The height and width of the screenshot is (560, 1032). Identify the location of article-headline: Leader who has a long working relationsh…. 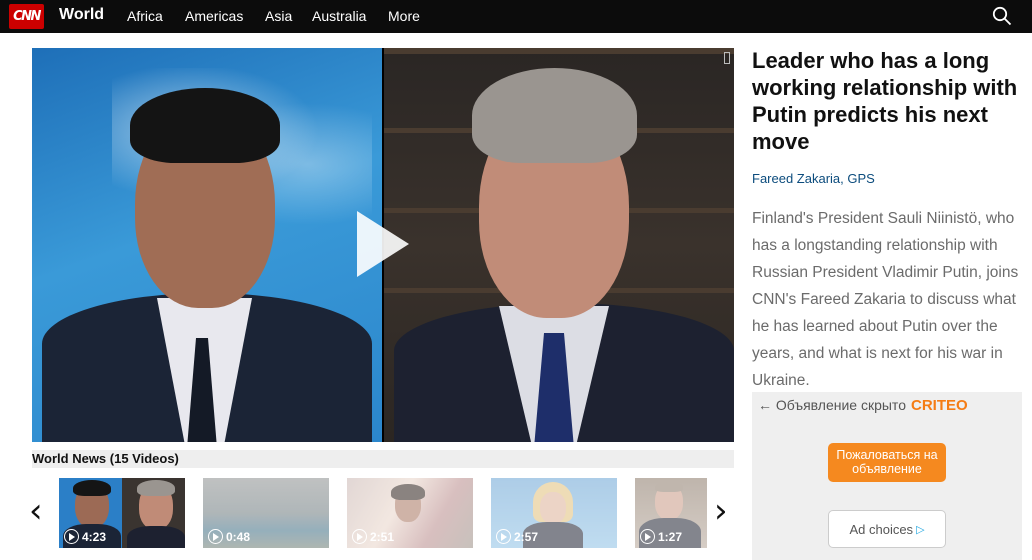
(885, 101).